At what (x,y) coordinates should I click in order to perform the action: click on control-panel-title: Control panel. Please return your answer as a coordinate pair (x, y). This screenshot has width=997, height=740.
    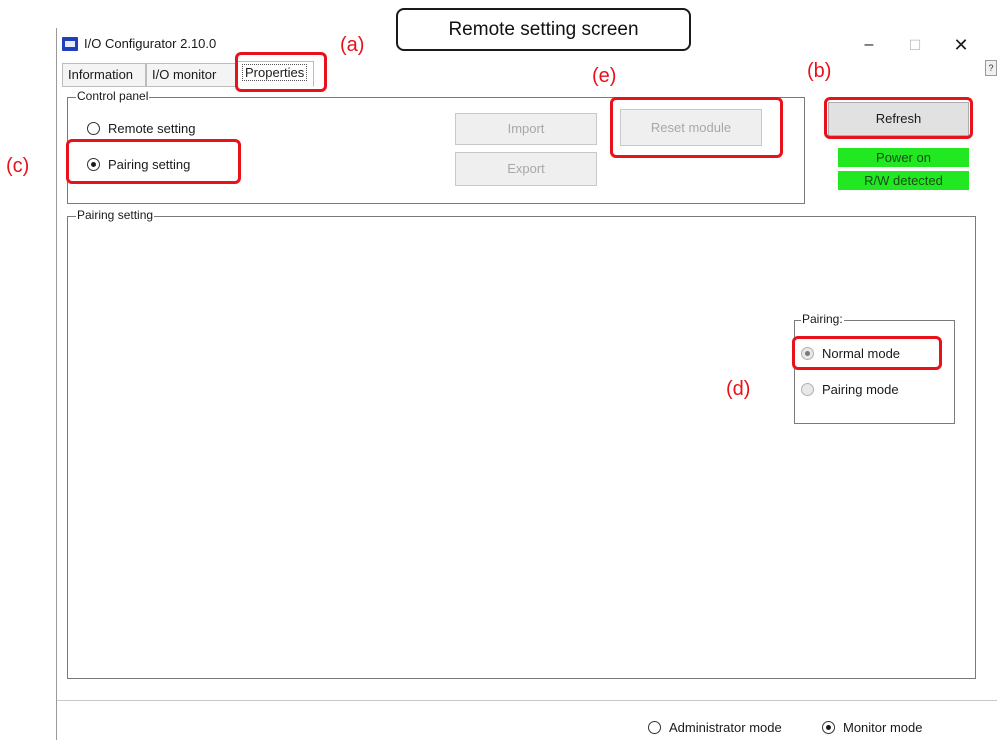
    Looking at the image, I should click on (113, 96).